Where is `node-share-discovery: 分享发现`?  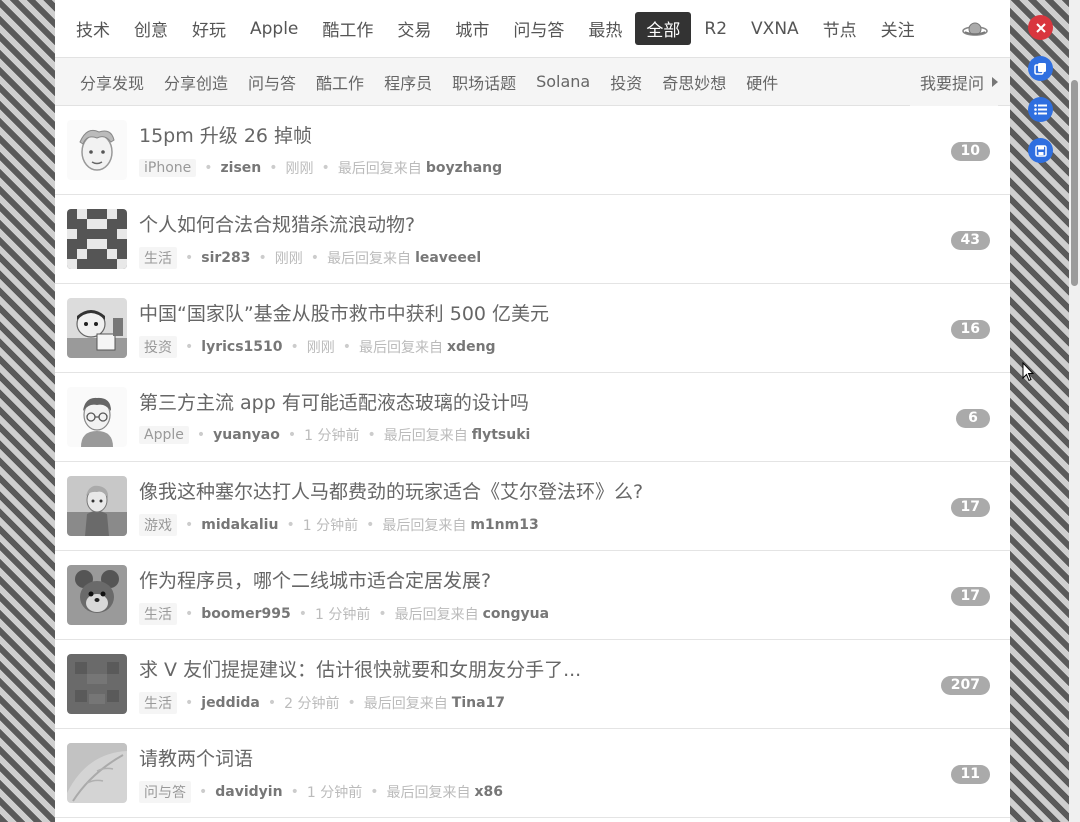 node-share-discovery: 分享发现 is located at coordinates (112, 82).